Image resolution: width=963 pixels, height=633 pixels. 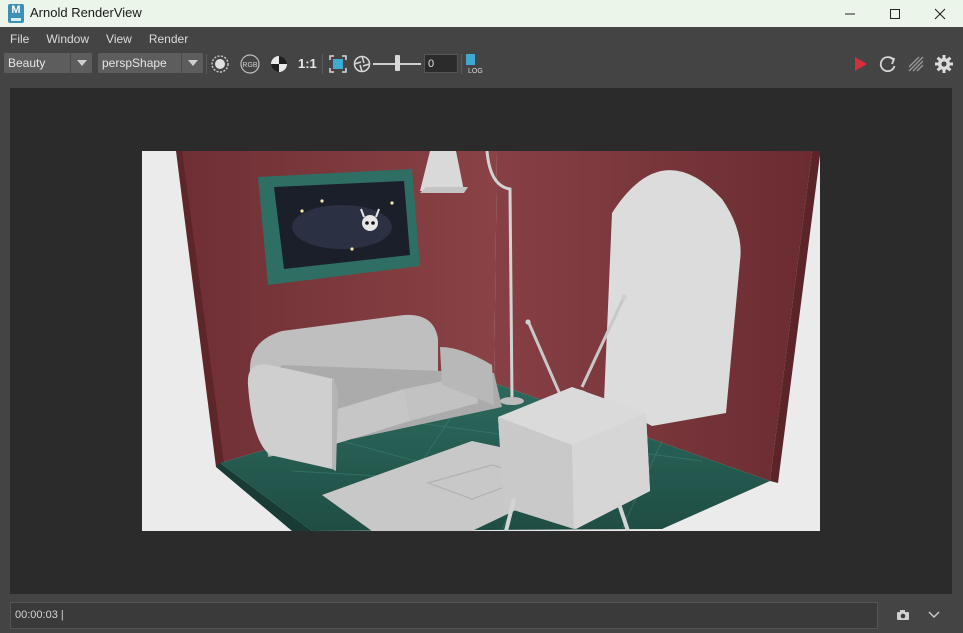 I want to click on snapshot-button, so click(x=903, y=615).